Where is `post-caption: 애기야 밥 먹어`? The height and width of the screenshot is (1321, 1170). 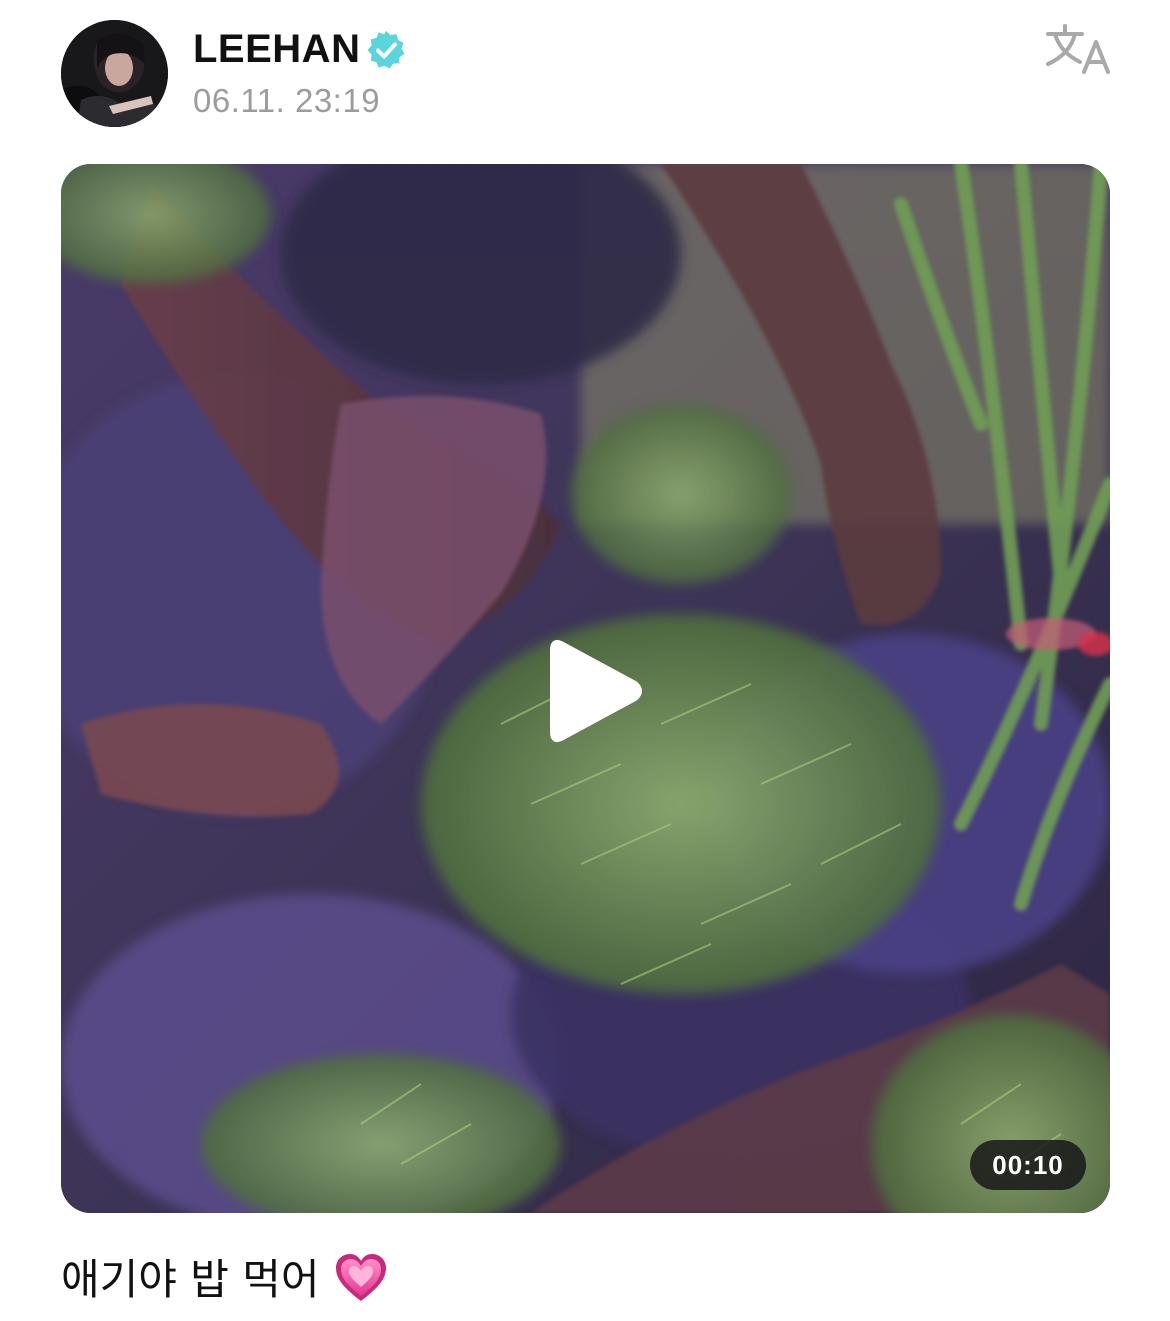 post-caption: 애기야 밥 먹어 is located at coordinates (224, 1280).